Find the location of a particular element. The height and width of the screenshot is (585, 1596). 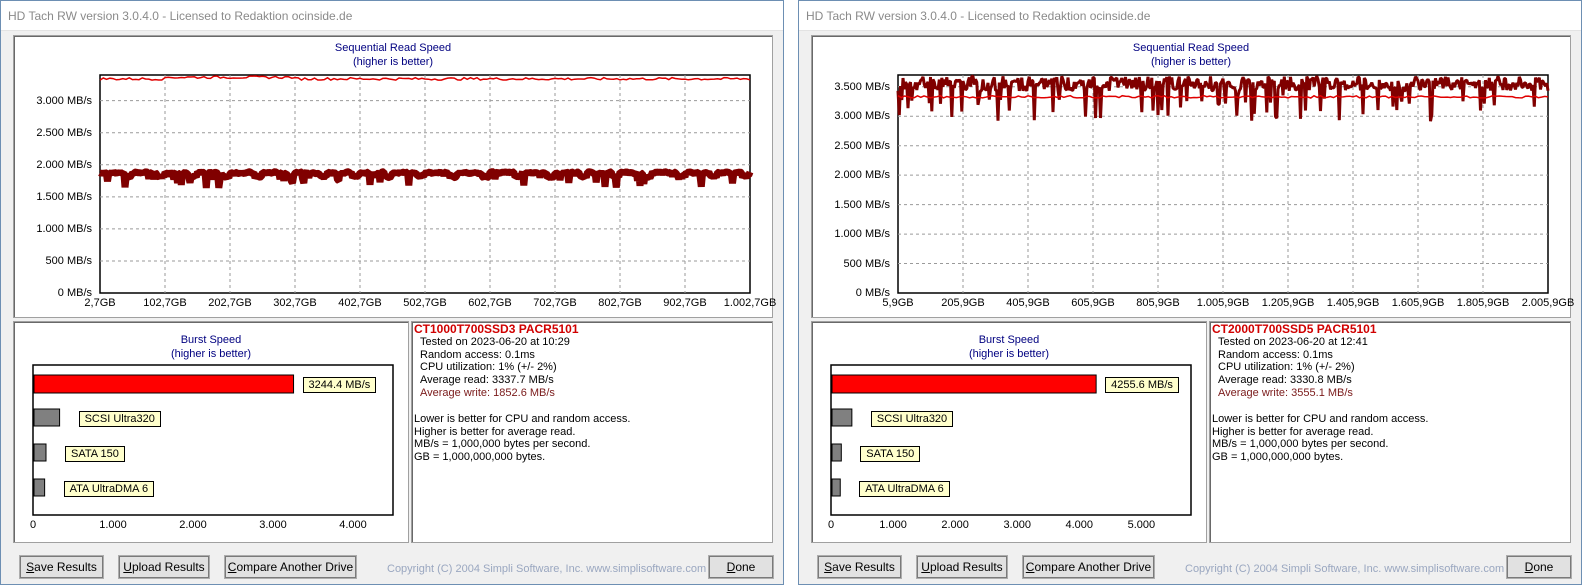

burst-value-label: 4255.6 MB/s is located at coordinates (1142, 385).